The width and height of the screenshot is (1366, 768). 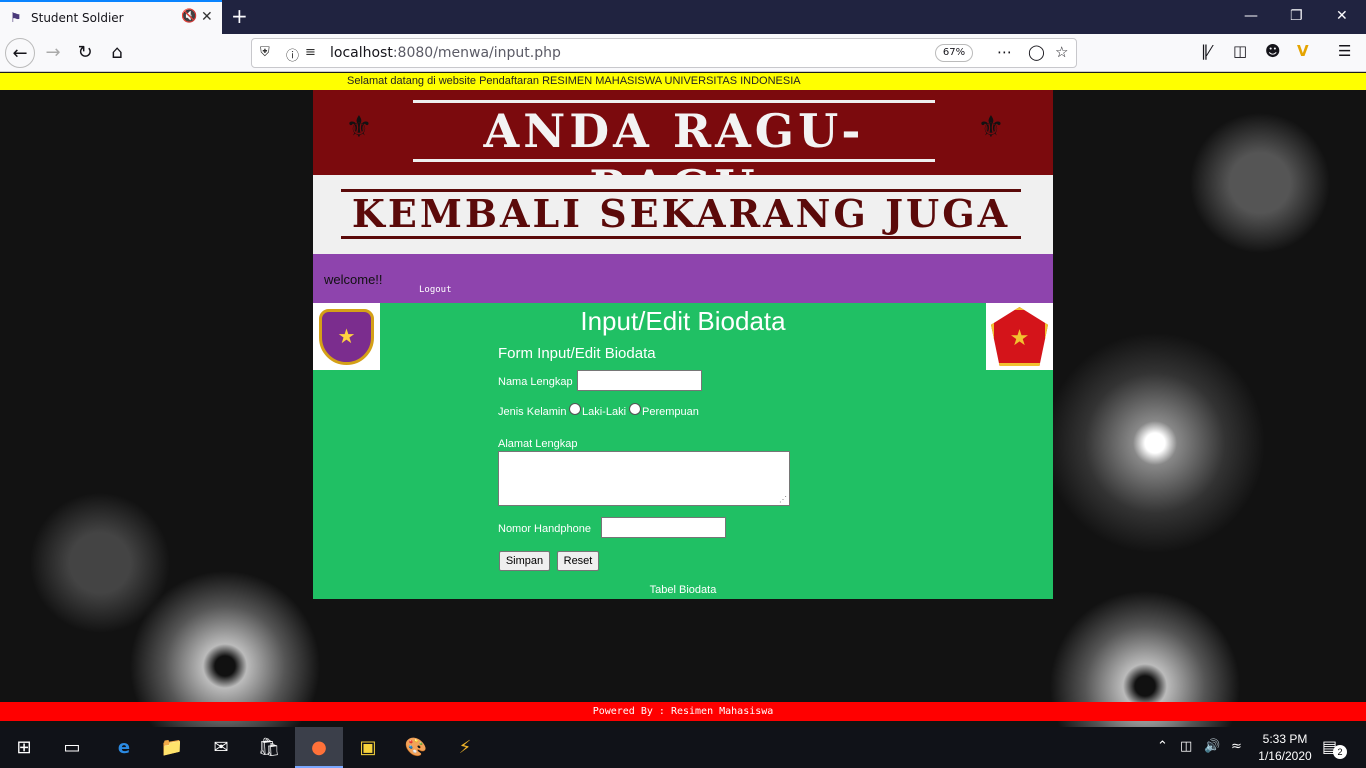 What do you see at coordinates (683, 590) in the screenshot?
I see `tabel-biodata-link: Tabel Biodata` at bounding box center [683, 590].